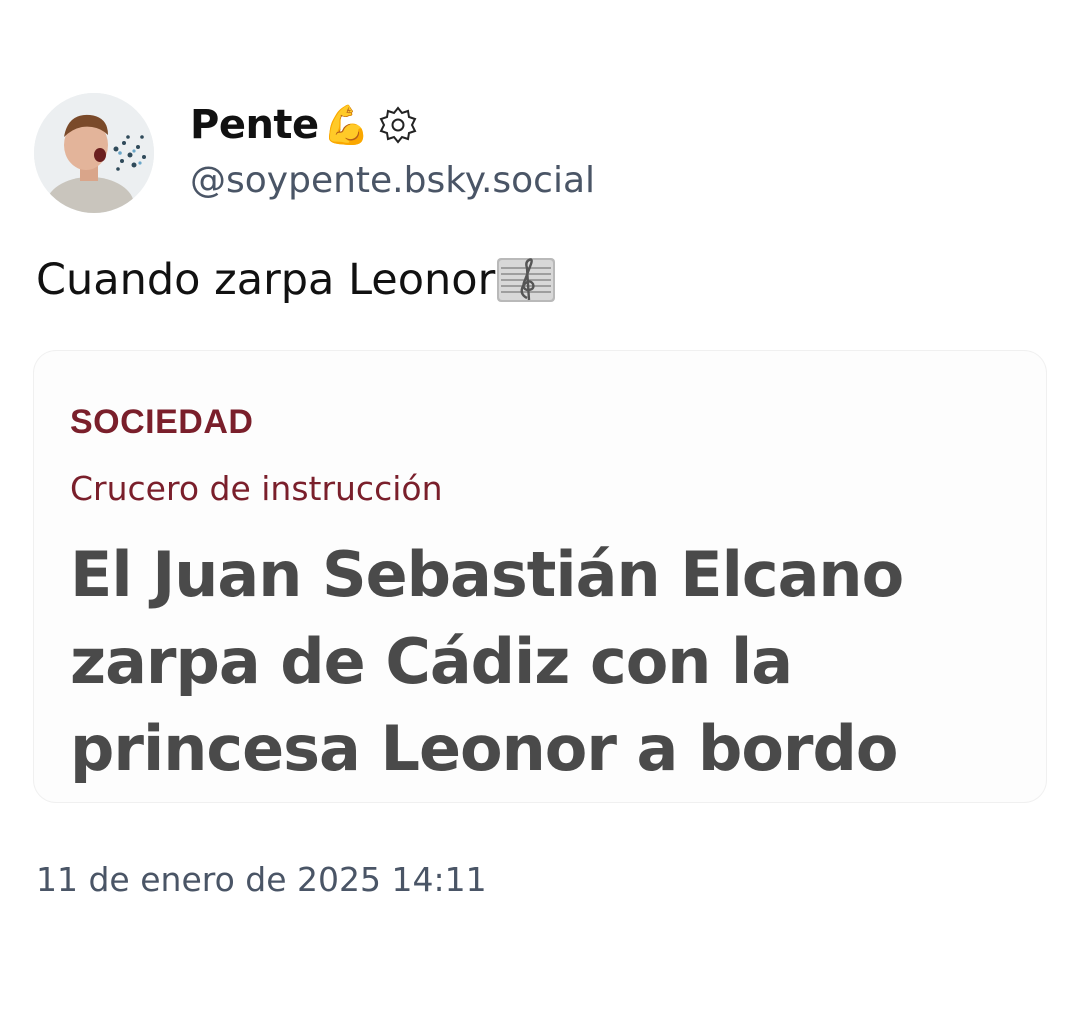 This screenshot has height=1020, width=1080. Describe the element at coordinates (261, 879) in the screenshot. I see `post-timestamp: 11 de enero de 2025 14:11` at that location.